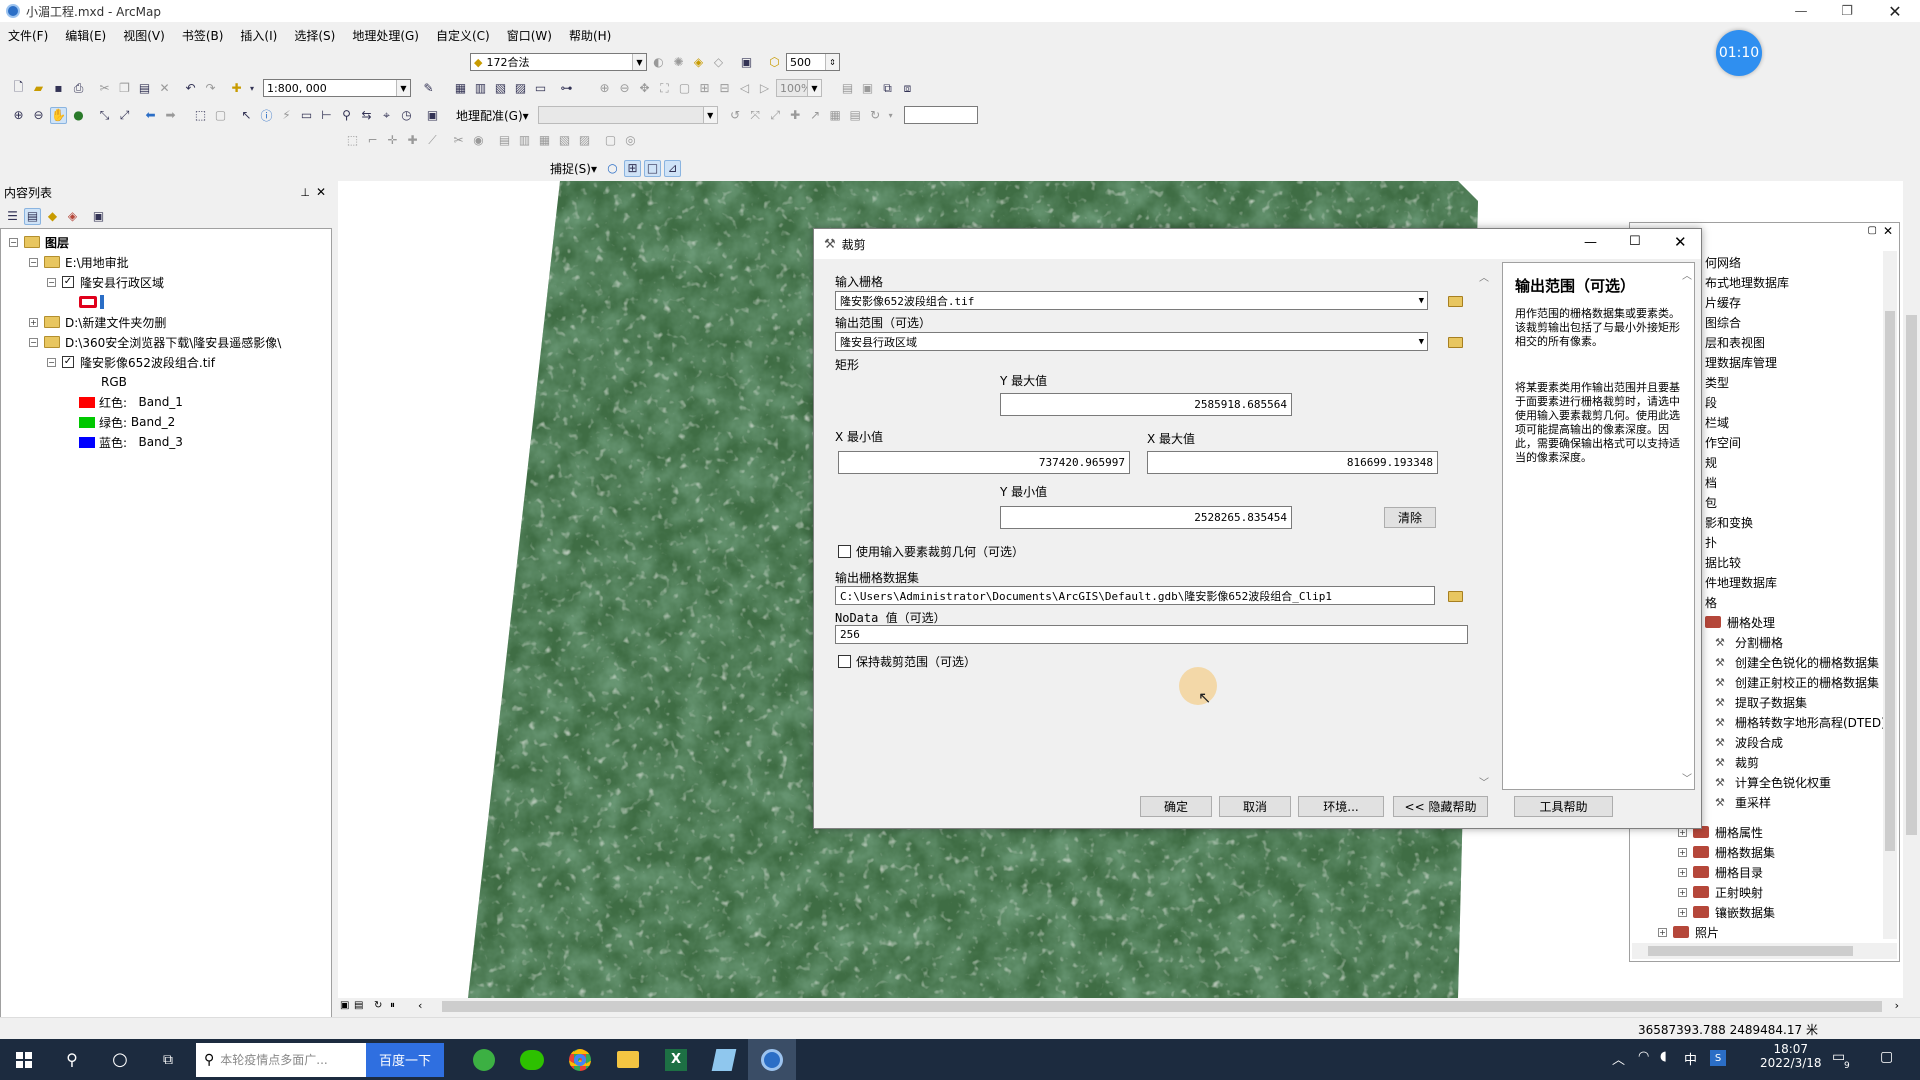 The height and width of the screenshot is (1080, 1920). Describe the element at coordinates (98, 216) in the screenshot. I see `toc-options-icon: ▣` at that location.